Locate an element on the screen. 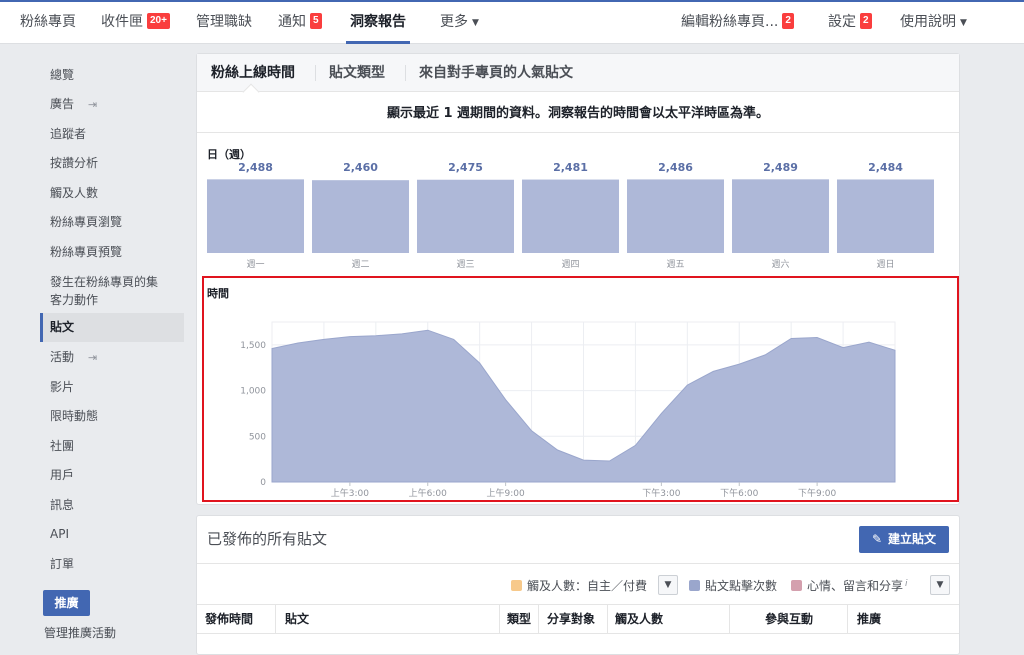 This screenshot has width=1024, height=655. nav-edit-page: 編輯粉絲專頁... 2 is located at coordinates (737, 23).